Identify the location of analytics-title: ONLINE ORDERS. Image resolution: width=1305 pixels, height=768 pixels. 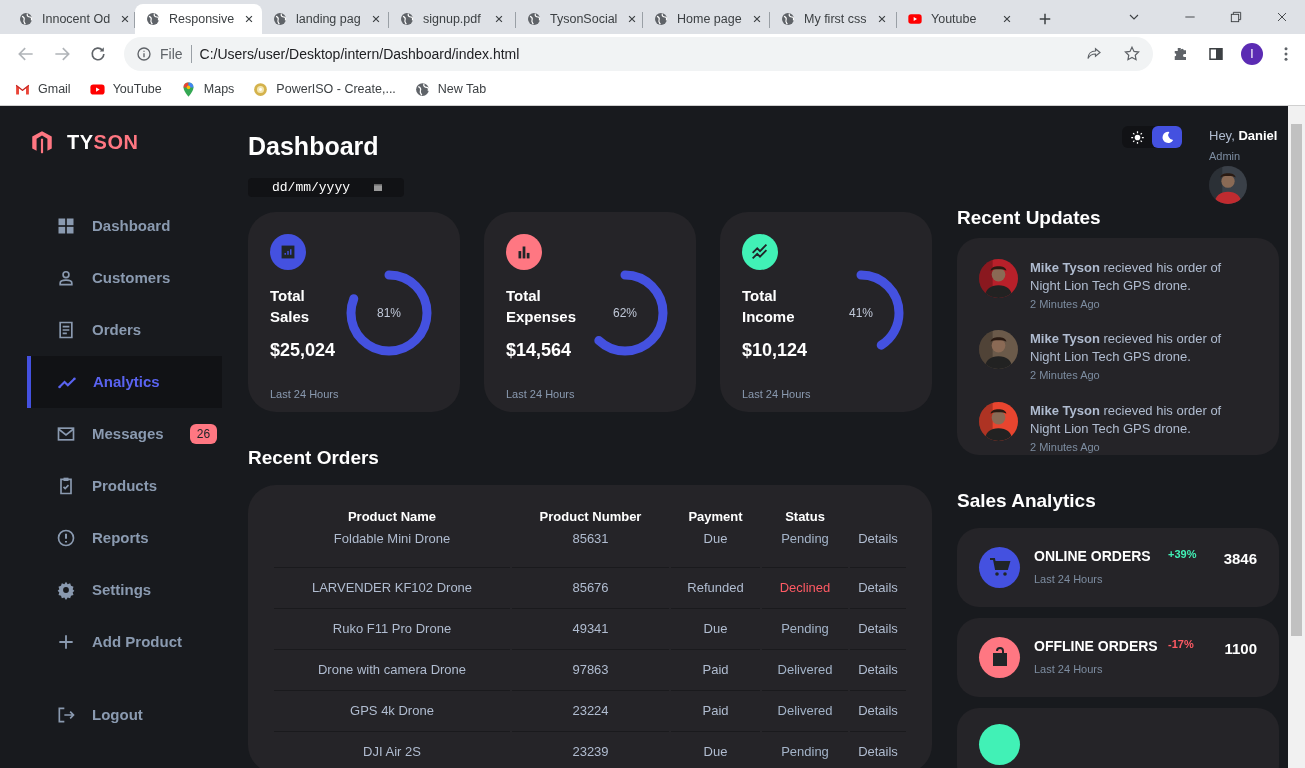
(1093, 557).